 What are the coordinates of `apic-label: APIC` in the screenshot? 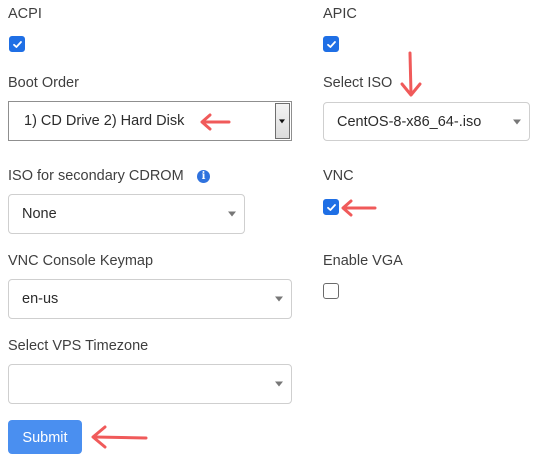 It's located at (340, 14).